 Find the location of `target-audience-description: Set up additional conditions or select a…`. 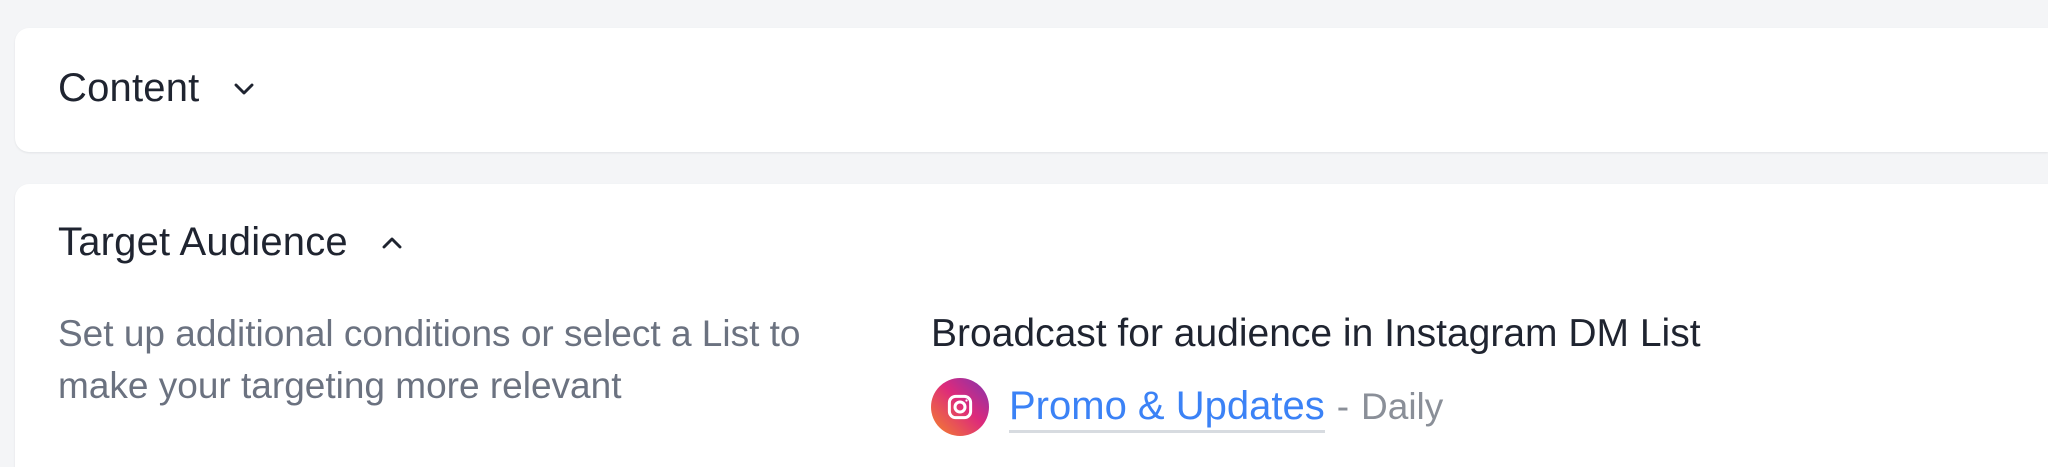

target-audience-description: Set up additional conditions or select a… is located at coordinates (429, 359).